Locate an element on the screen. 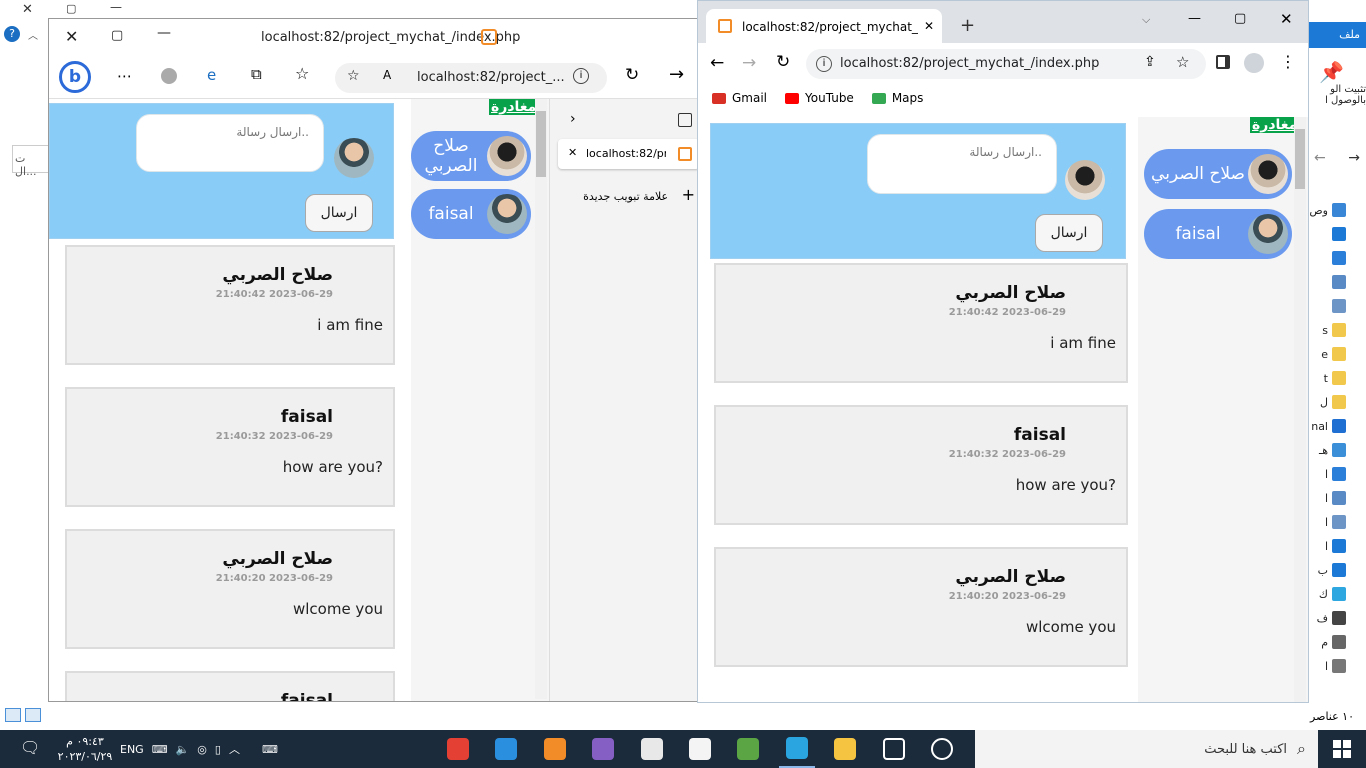 This screenshot has width=1366, height=768. explorer-minimize-icon: — is located at coordinates (116, 7).